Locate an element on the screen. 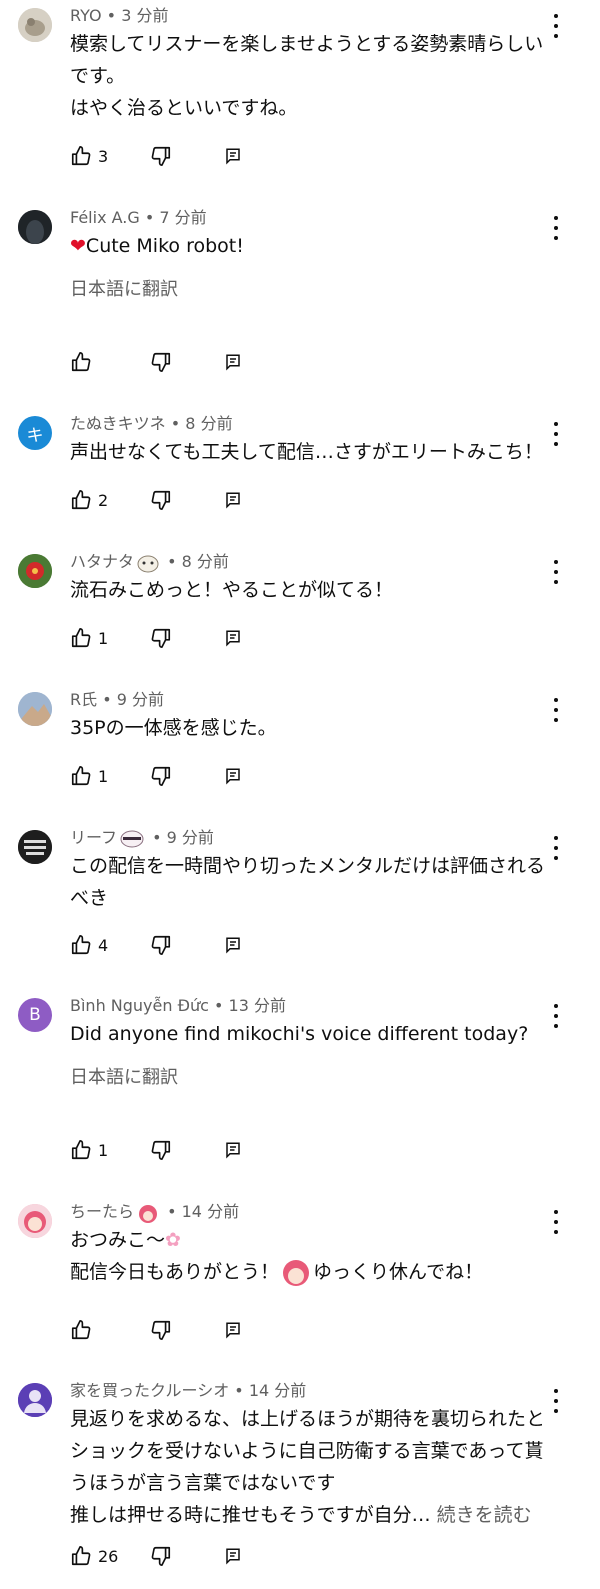 This screenshot has height=1589, width=600. comment-actions is located at coordinates (170, 362).